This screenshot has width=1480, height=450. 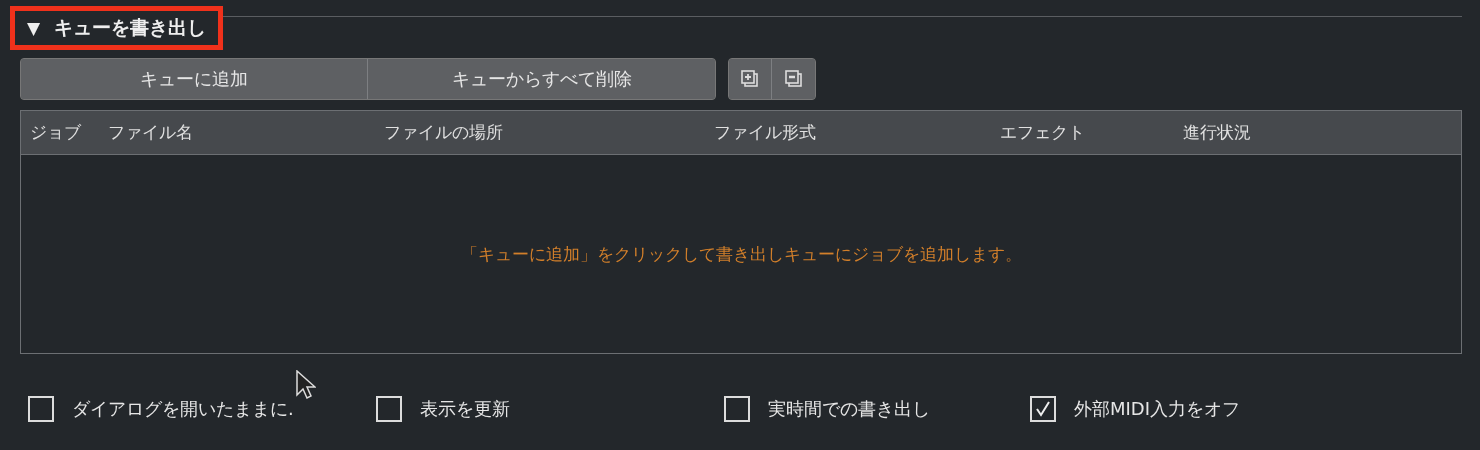 What do you see at coordinates (741, 254) in the screenshot?
I see `empty-message: 「キューに追加」をクリックして書き出しキューにジョブを追加します。` at bounding box center [741, 254].